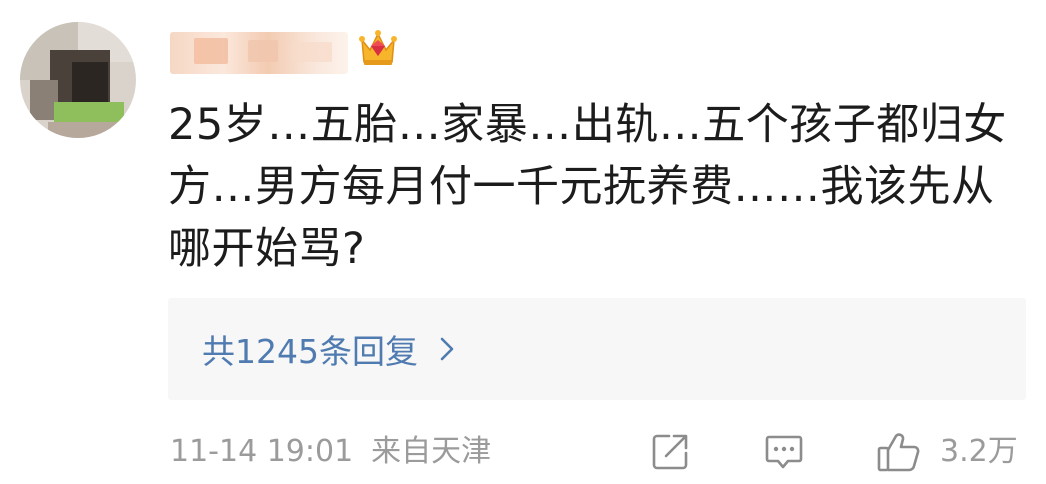 The width and height of the screenshot is (1046, 484). I want to click on like-count: 3.2万, so click(979, 451).